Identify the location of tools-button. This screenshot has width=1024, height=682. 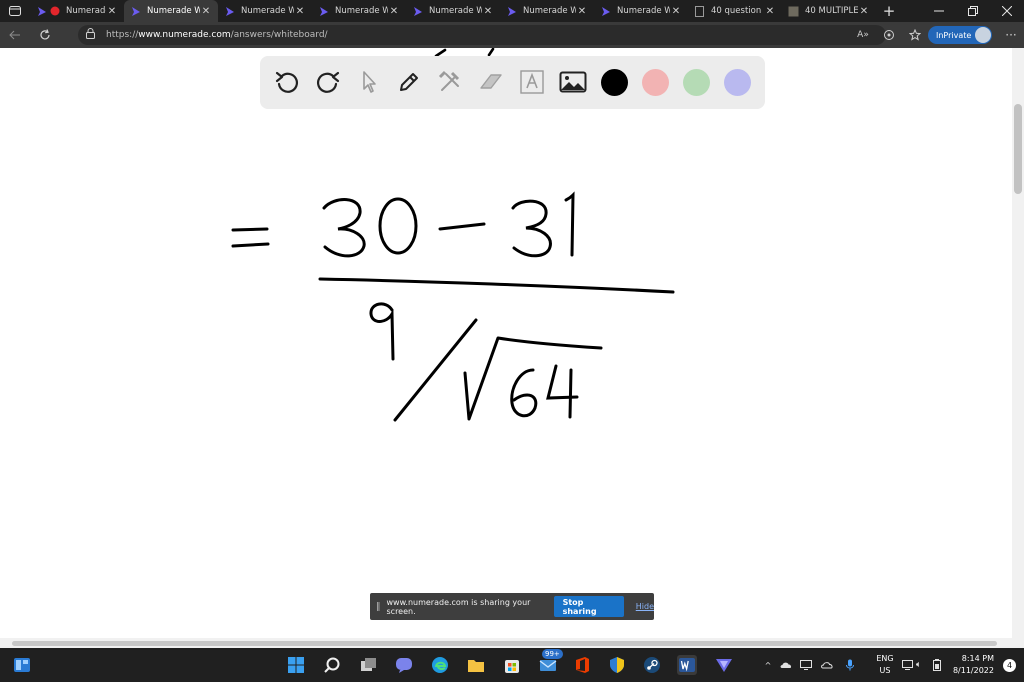
(450, 82).